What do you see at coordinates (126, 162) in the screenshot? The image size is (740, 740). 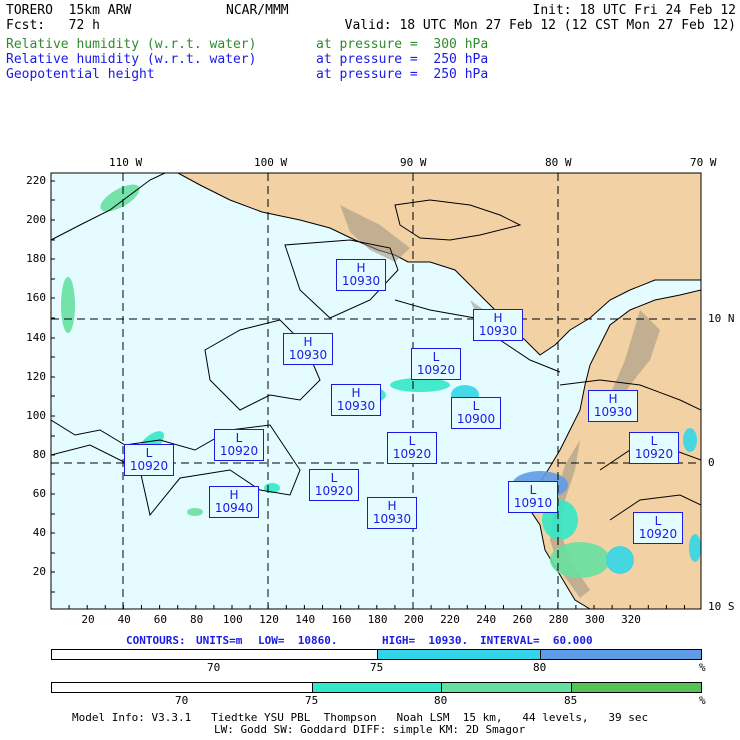 I see `lon-label-110w: 110 W` at bounding box center [126, 162].